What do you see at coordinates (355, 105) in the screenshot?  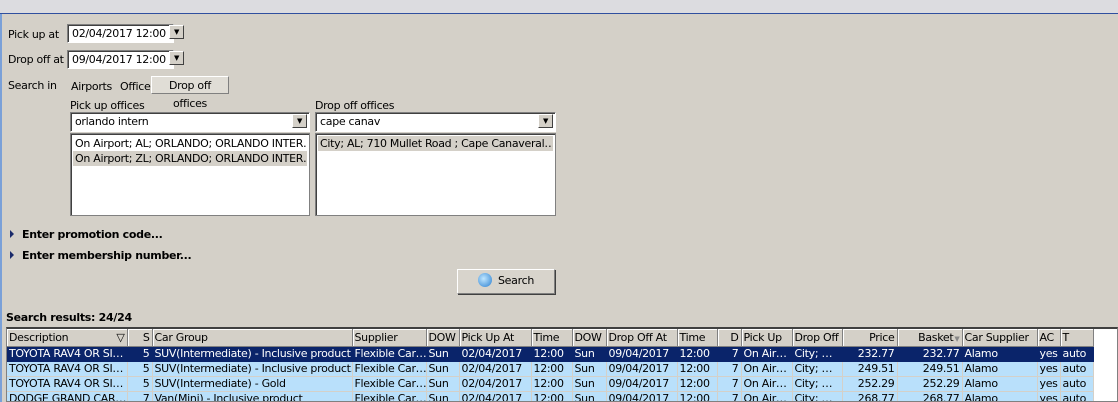 I see `dropoff-offices-label: Drop off offices` at bounding box center [355, 105].